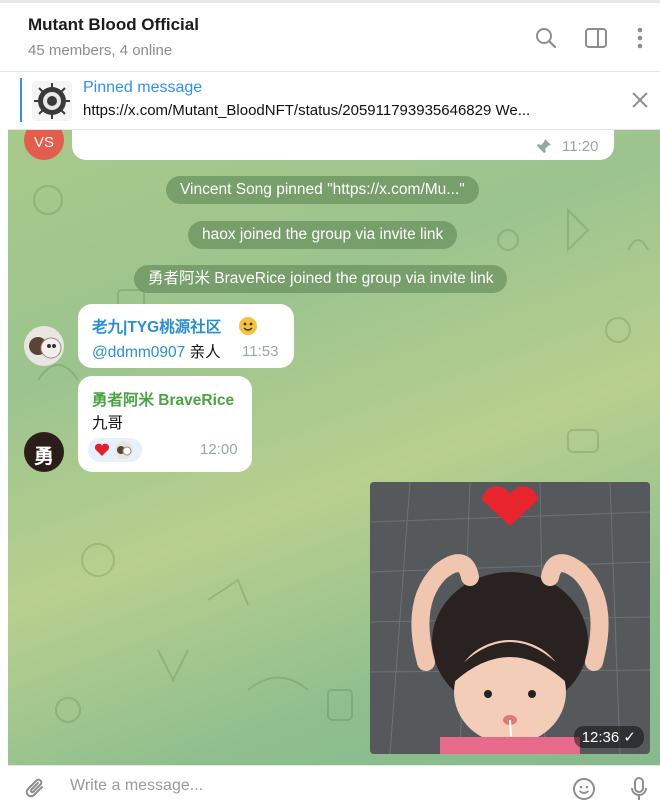 This screenshot has height=810, width=660. Describe the element at coordinates (113, 25) in the screenshot. I see `chat-title: Mutant Blood Official` at that location.